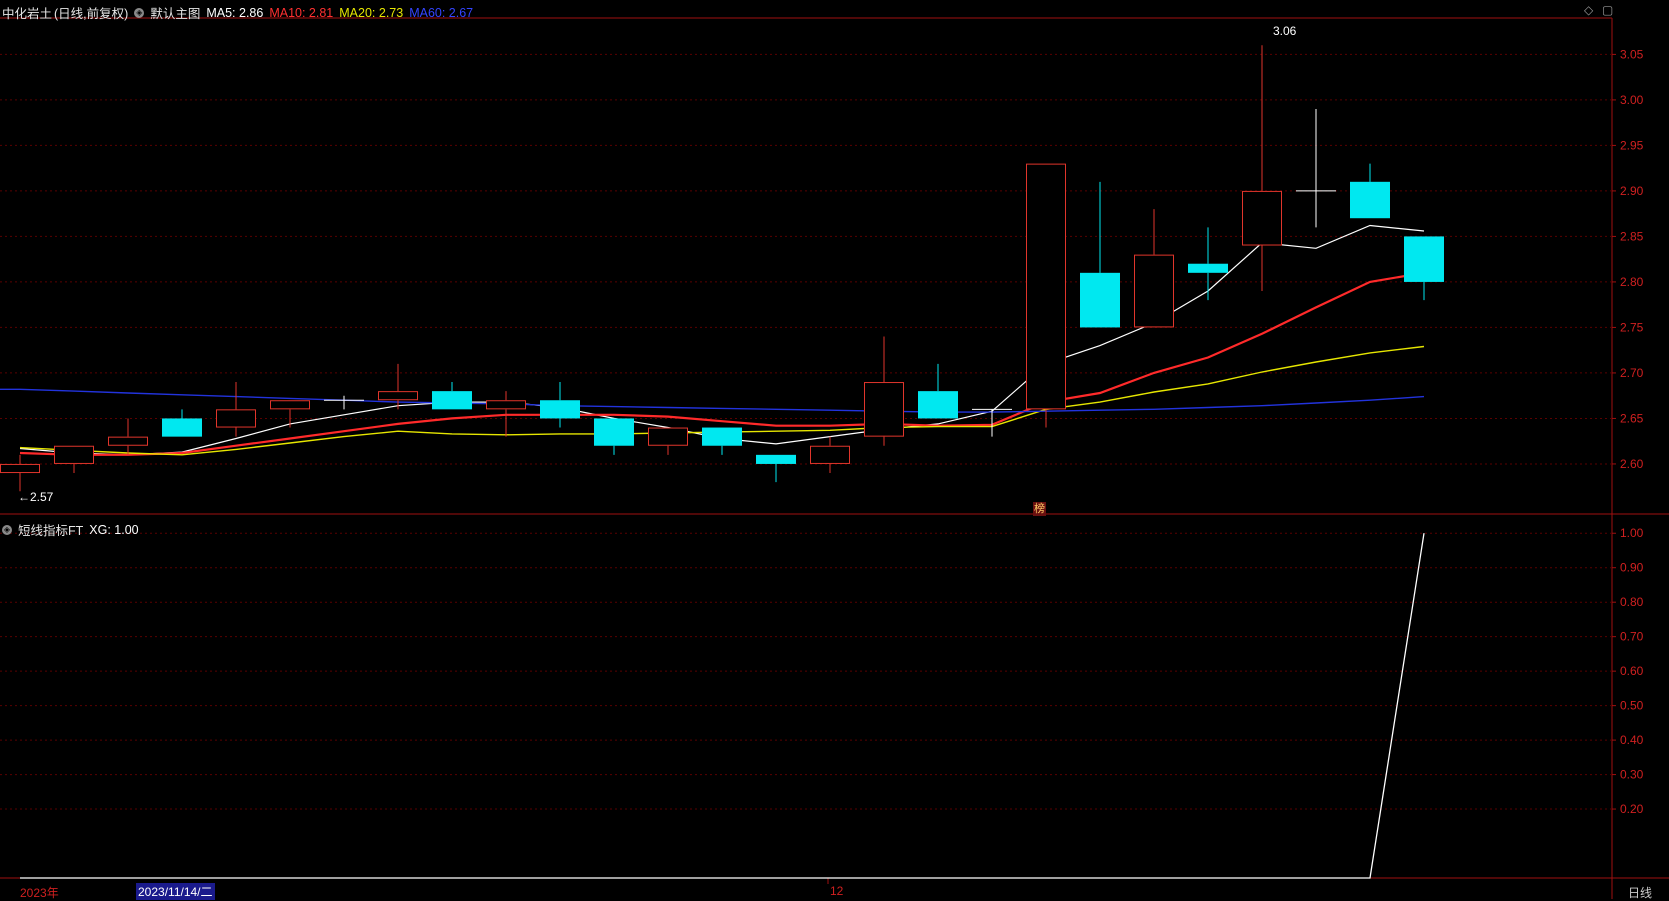  I want to click on diamond-icon: ◇, so click(1588, 10).